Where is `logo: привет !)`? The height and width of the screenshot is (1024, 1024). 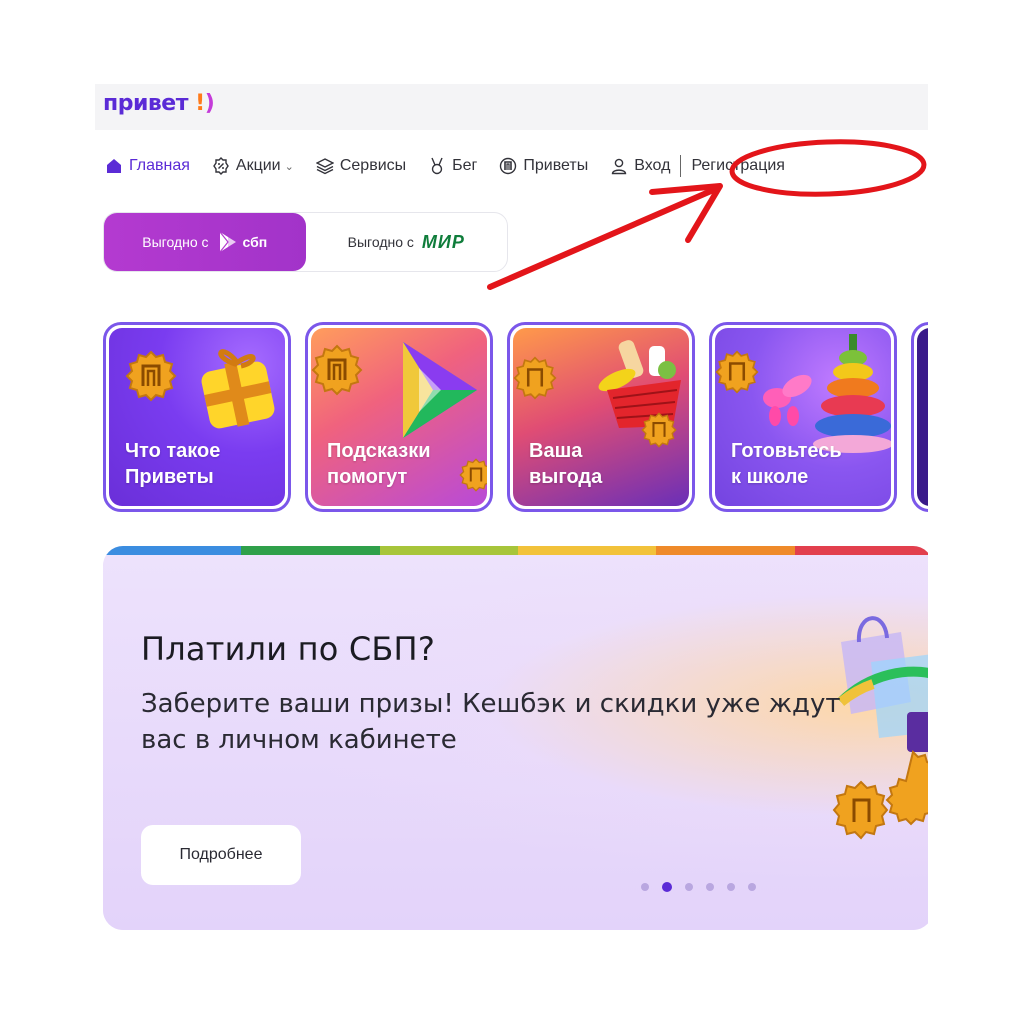 logo: привет !) is located at coordinates (159, 103).